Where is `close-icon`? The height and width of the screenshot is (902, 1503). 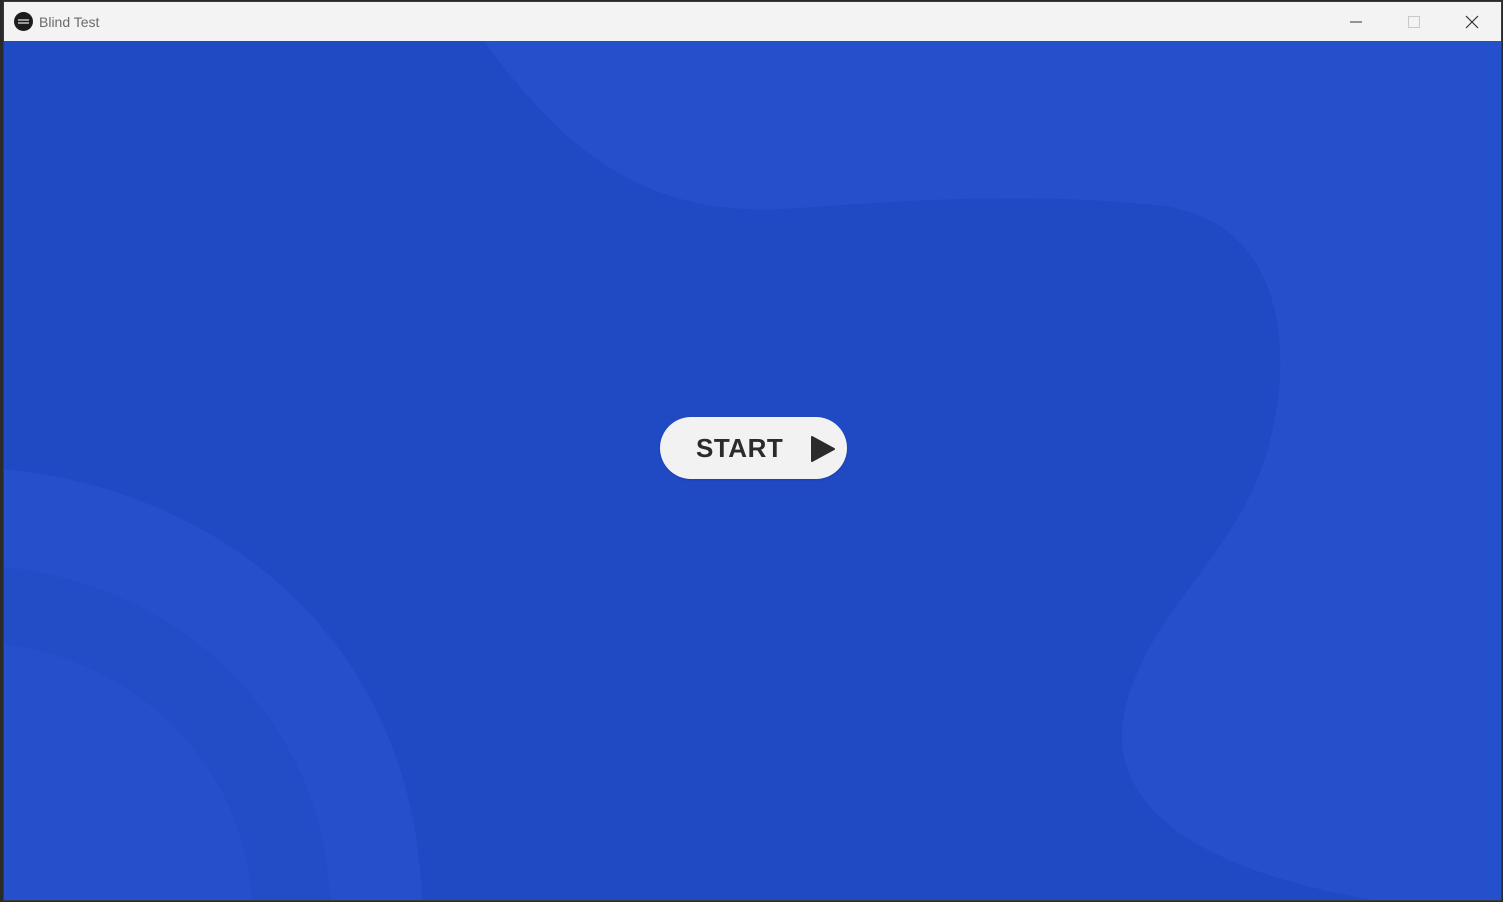
close-icon is located at coordinates (1472, 21).